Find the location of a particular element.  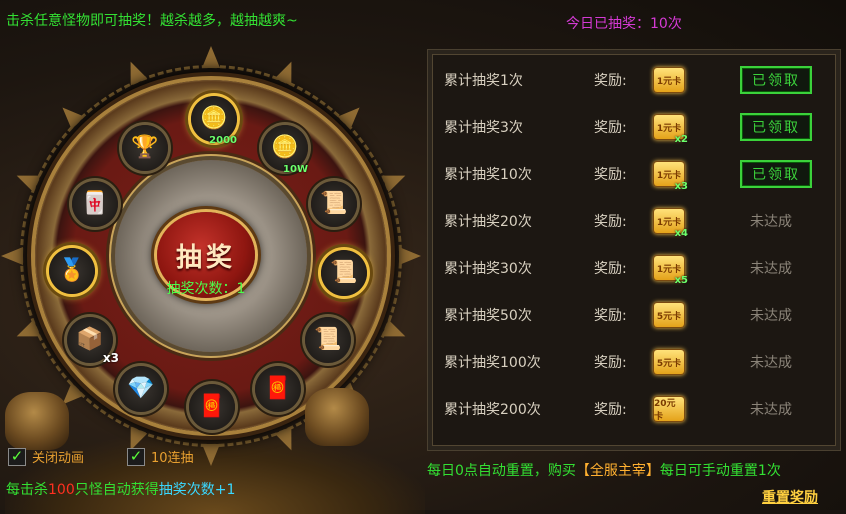

reward-row: 累计抽奖100次 奖励: 5元卡 未达成 is located at coordinates (634, 362).